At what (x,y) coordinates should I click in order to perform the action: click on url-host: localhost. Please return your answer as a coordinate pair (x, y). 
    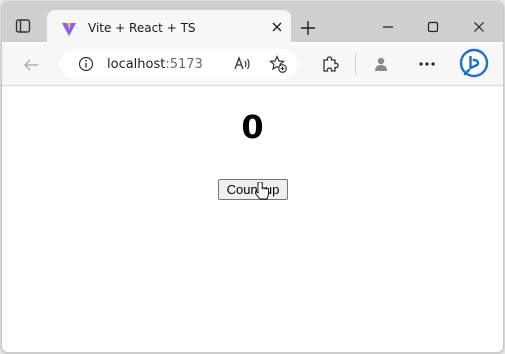
    Looking at the image, I should click on (136, 64).